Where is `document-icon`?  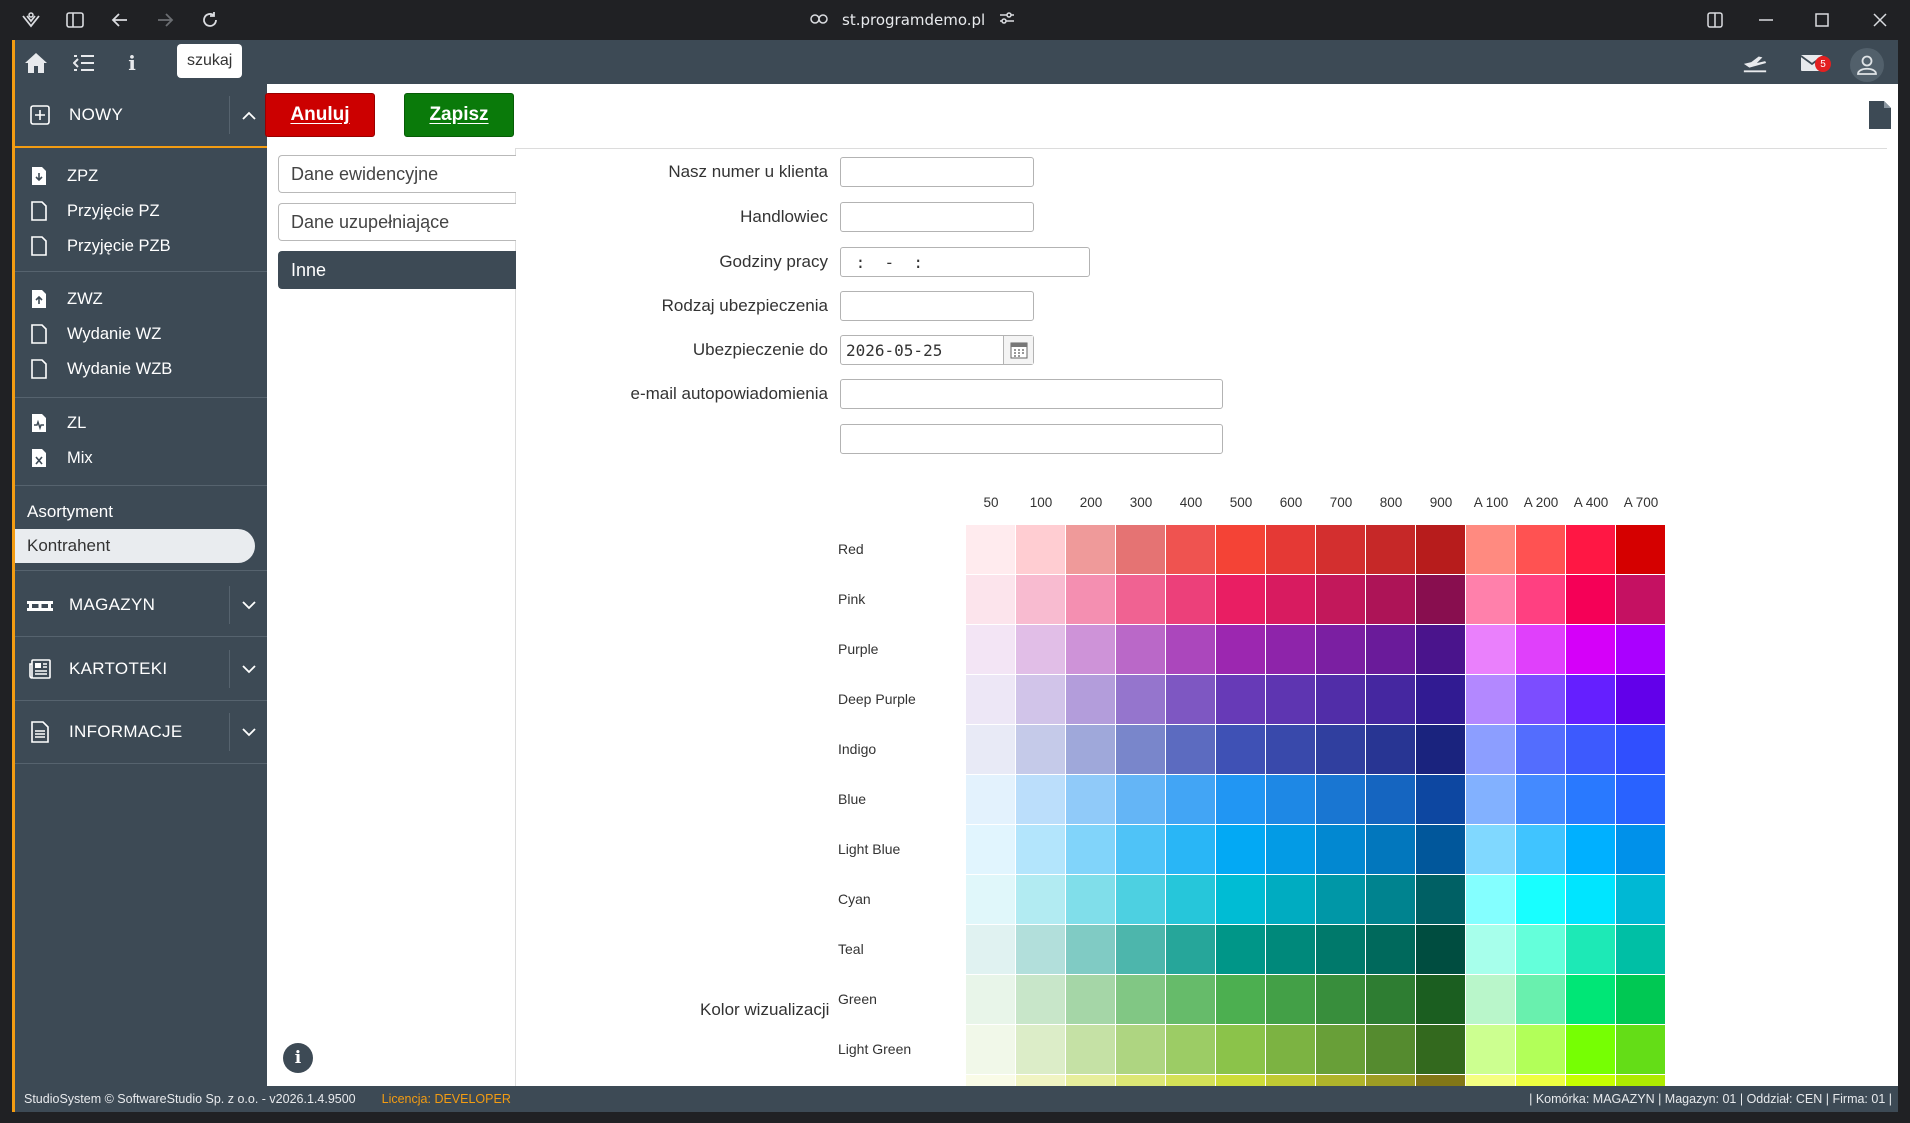
document-icon is located at coordinates (1880, 115).